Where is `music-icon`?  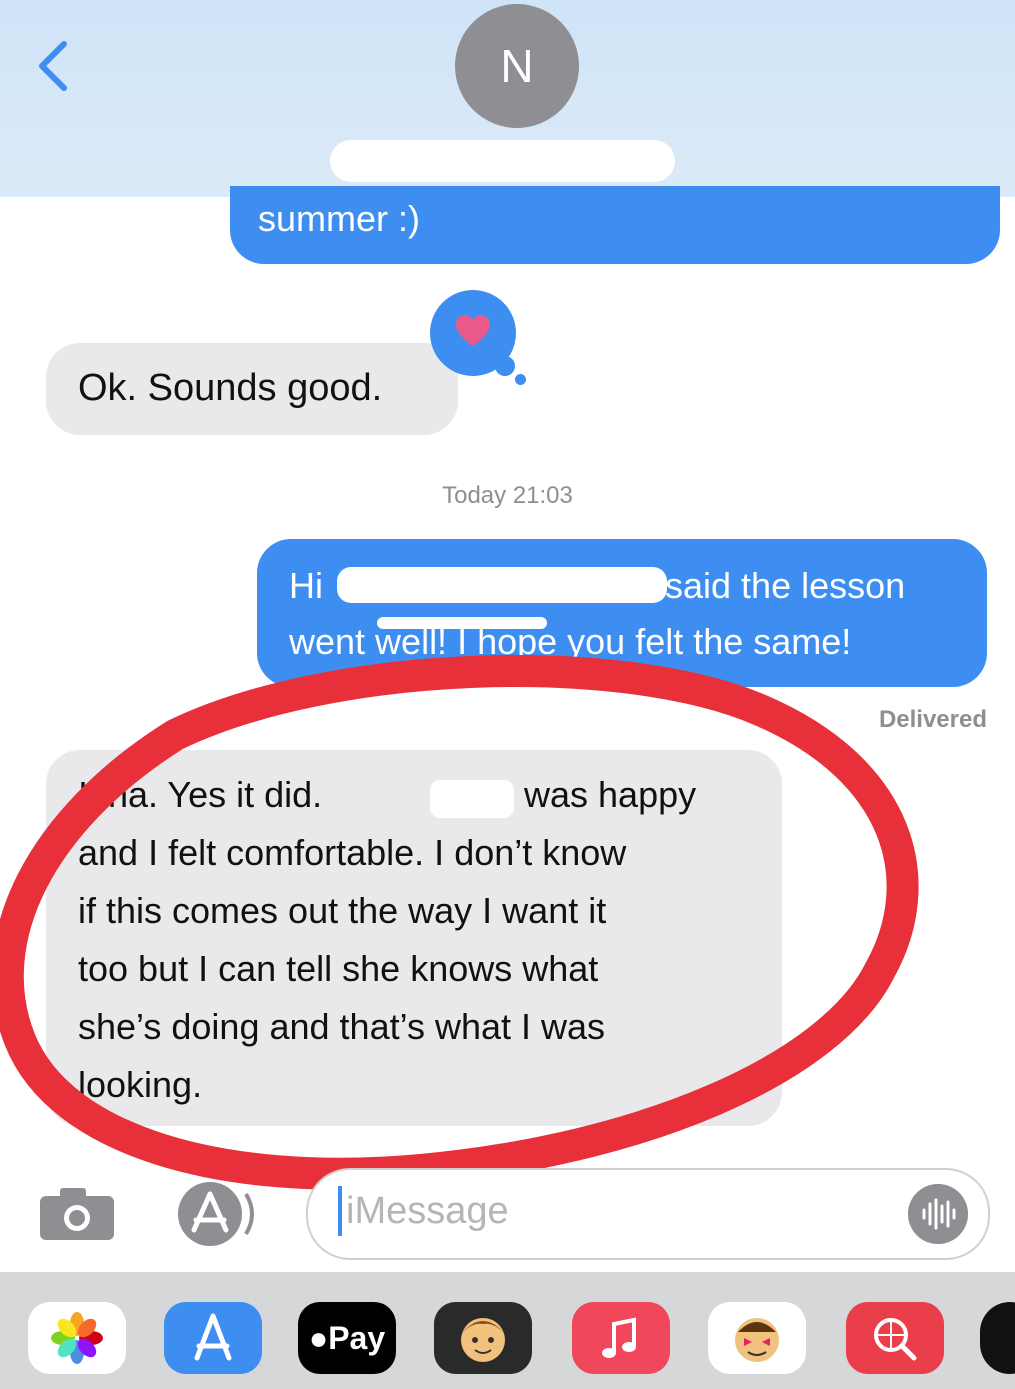 music-icon is located at coordinates (621, 1338).